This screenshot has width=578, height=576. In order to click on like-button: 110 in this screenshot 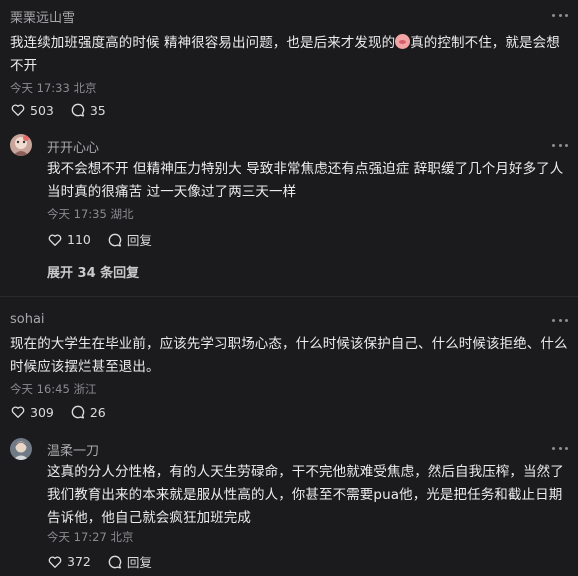, I will do `click(69, 240)`.